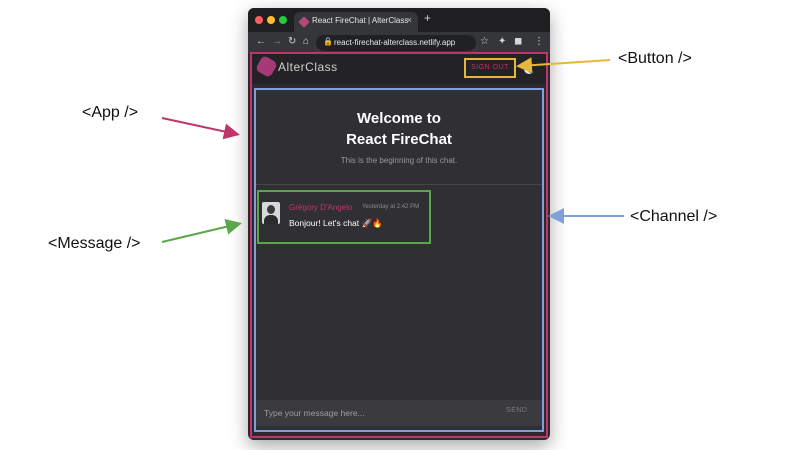  What do you see at coordinates (94, 243) in the screenshot?
I see `message-annotation: <Message />` at bounding box center [94, 243].